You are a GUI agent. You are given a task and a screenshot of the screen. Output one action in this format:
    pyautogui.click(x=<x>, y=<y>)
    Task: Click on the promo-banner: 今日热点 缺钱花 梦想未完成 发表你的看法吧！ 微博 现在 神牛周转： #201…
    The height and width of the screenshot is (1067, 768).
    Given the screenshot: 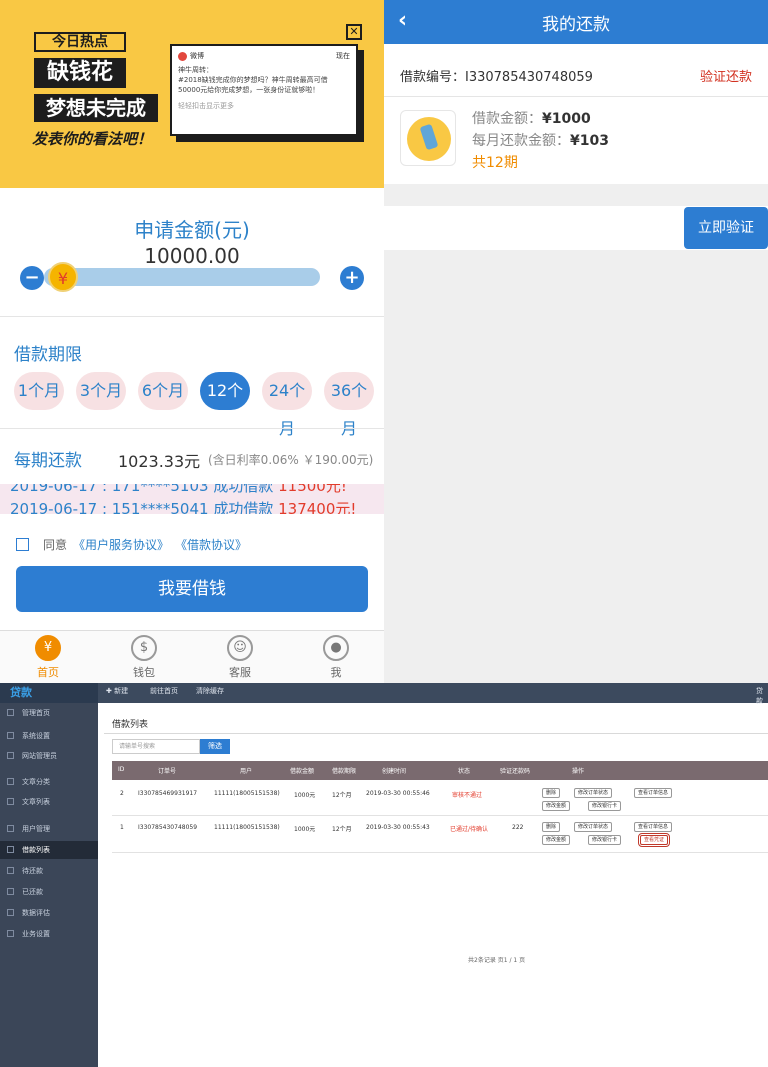 What is the action you would take?
    pyautogui.click(x=192, y=94)
    